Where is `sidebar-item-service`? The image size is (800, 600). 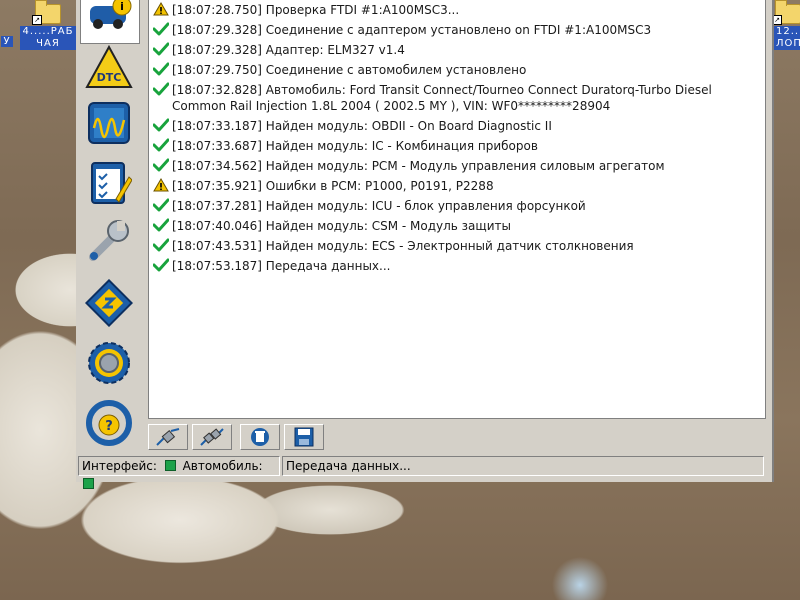
sidebar-item-service is located at coordinates (109, 241).